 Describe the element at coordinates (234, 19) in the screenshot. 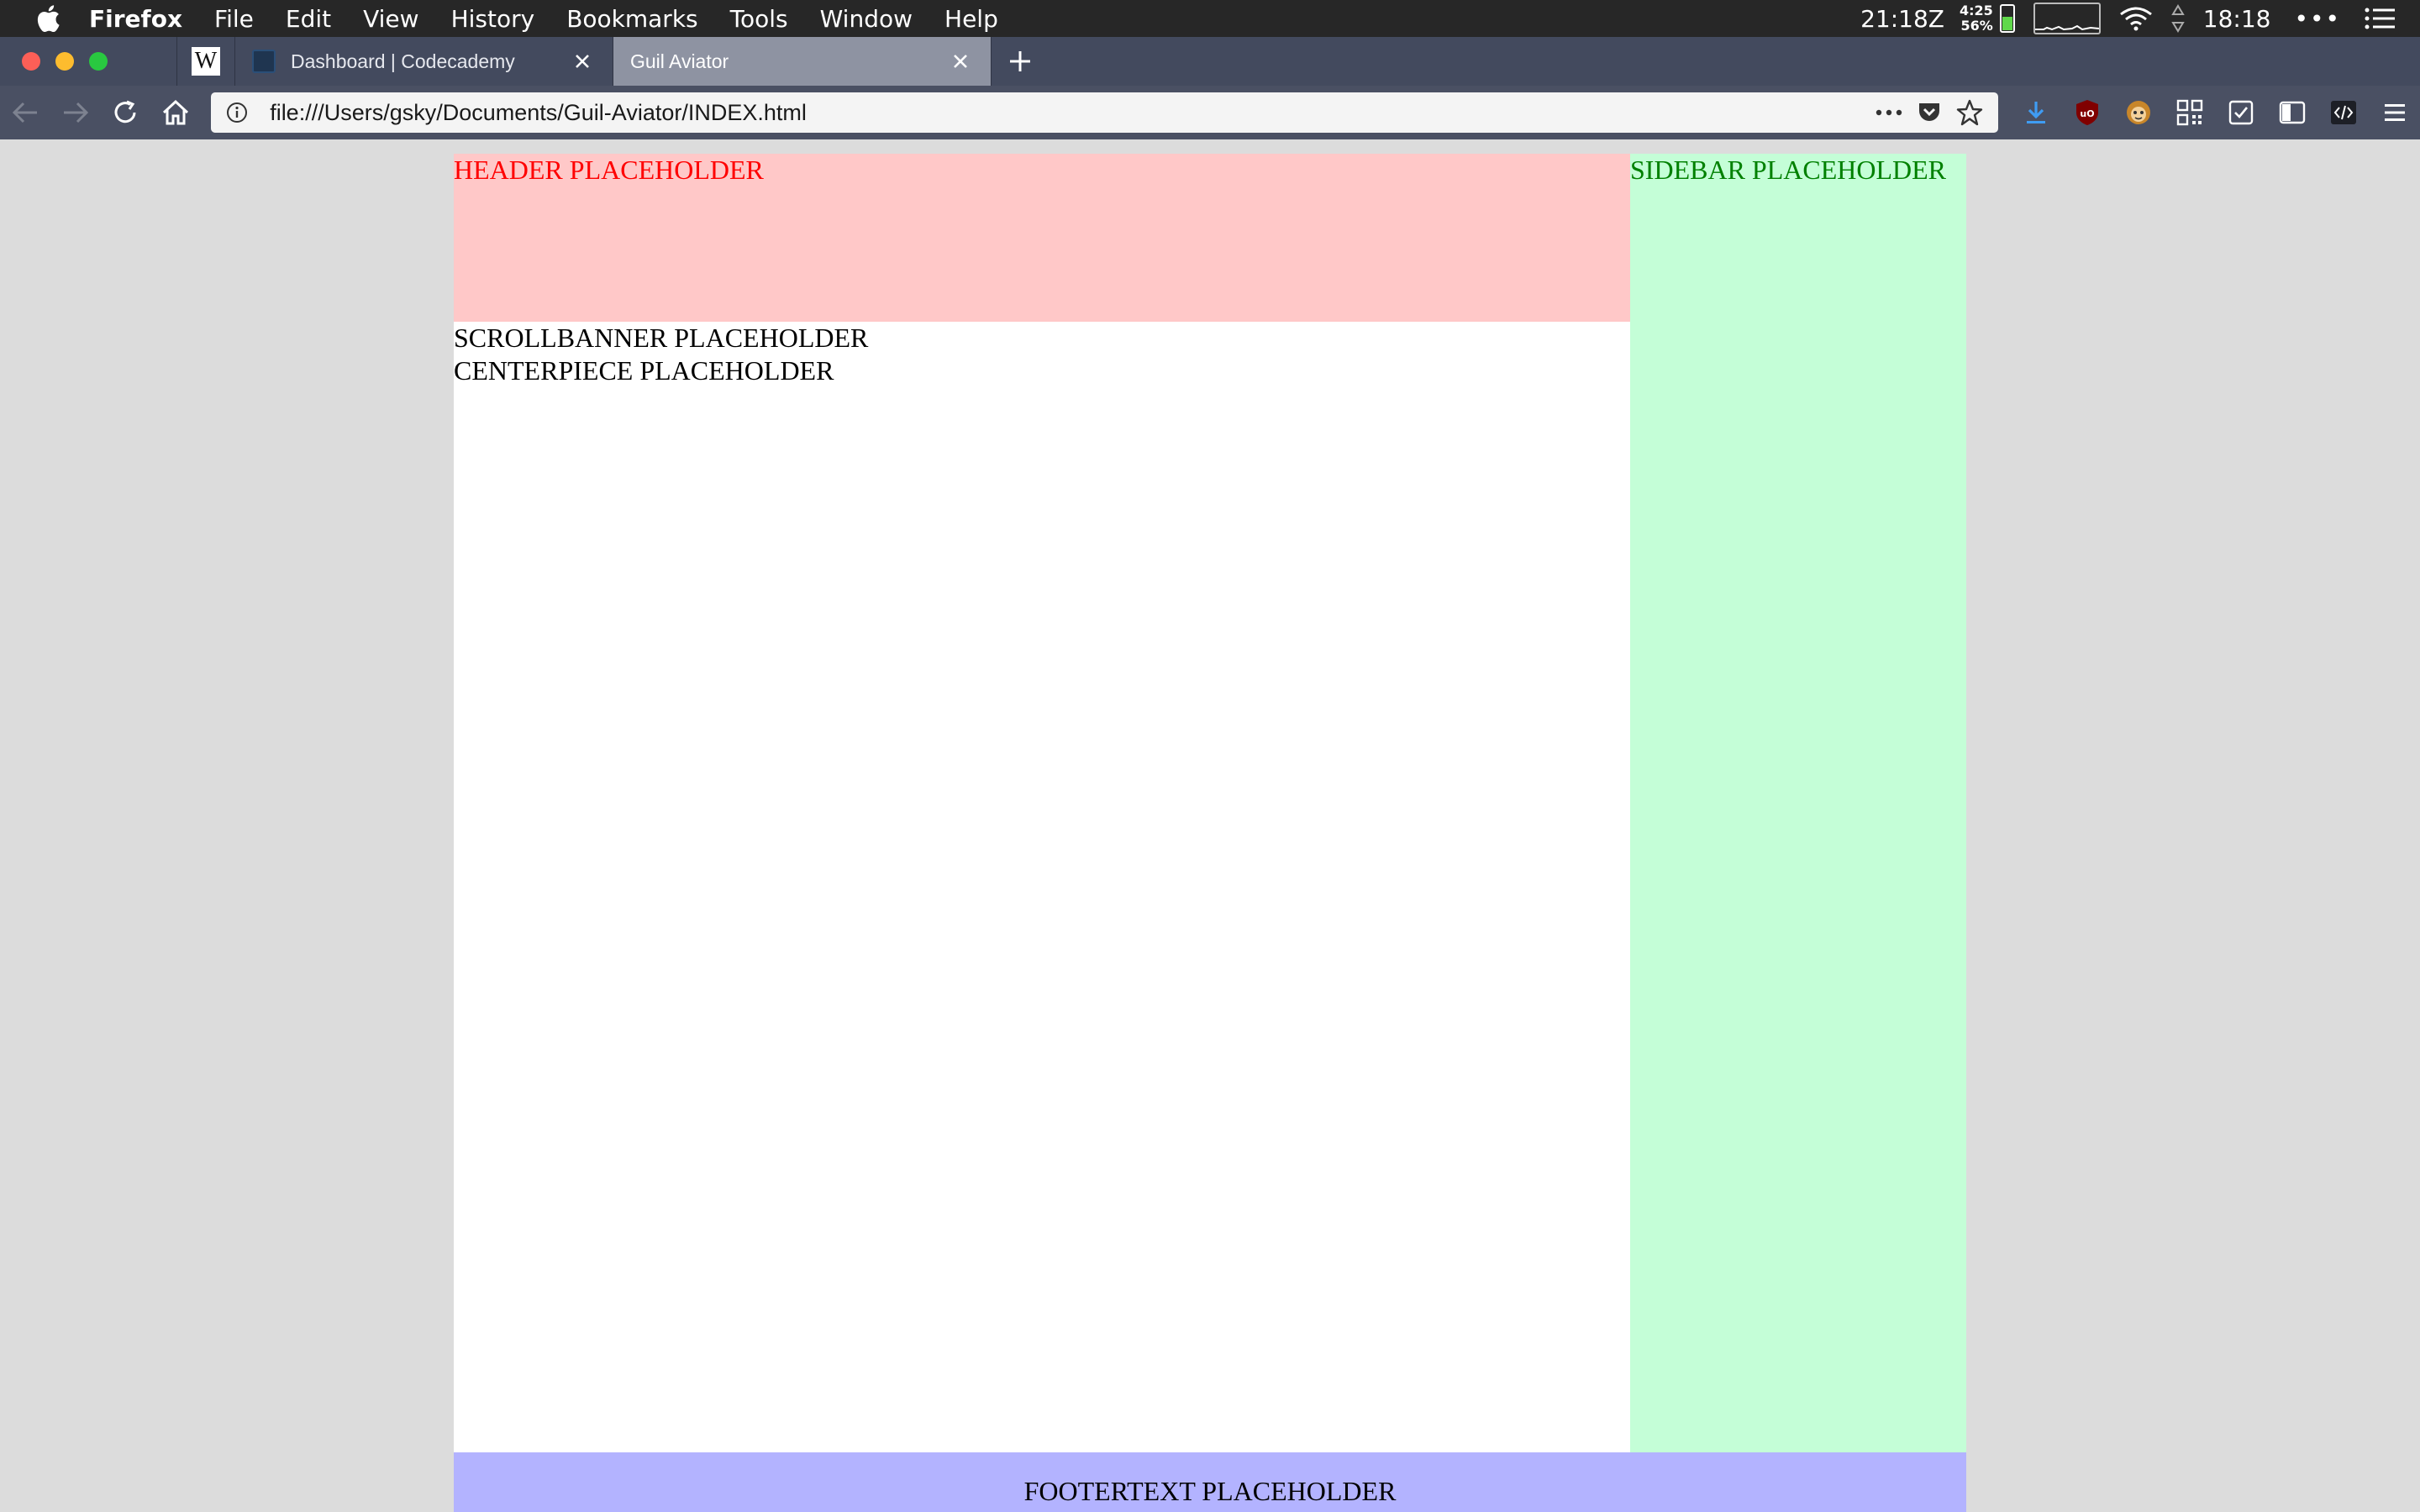

I see `menu-file: File` at that location.